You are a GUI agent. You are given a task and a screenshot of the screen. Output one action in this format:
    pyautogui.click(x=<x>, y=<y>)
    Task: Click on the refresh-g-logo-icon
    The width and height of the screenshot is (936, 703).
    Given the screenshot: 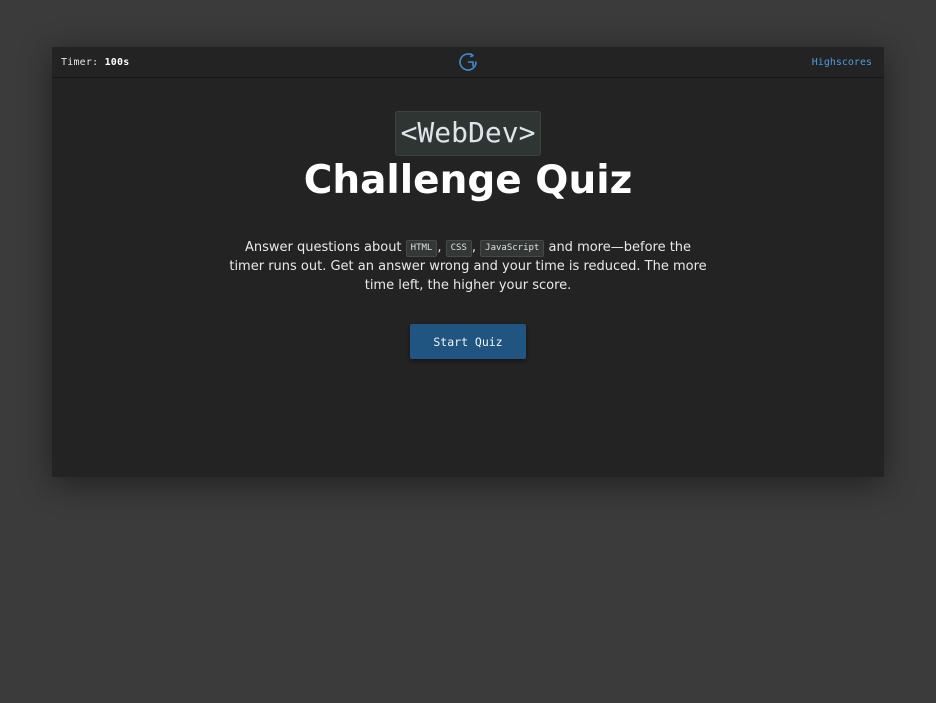 What is the action you would take?
    pyautogui.click(x=468, y=62)
    